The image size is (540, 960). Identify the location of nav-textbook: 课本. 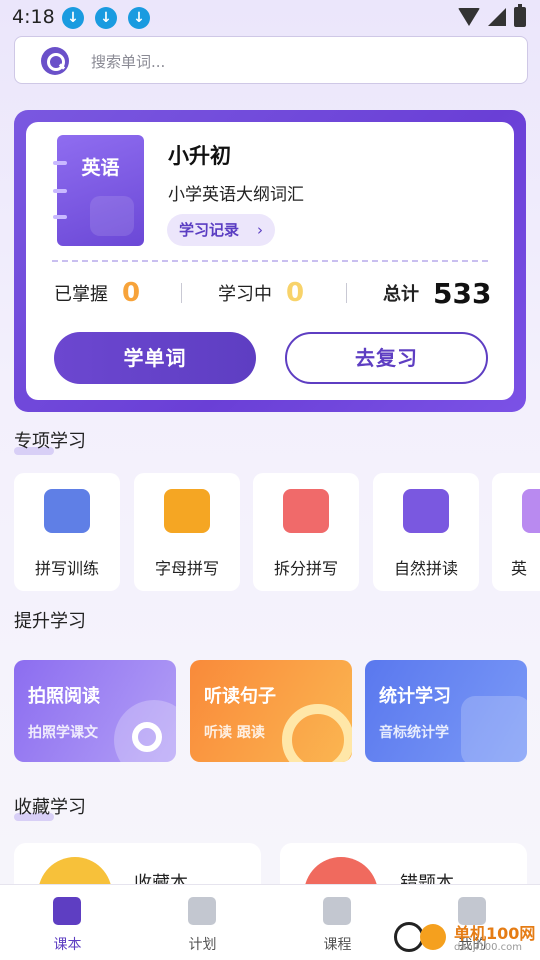
(67, 922).